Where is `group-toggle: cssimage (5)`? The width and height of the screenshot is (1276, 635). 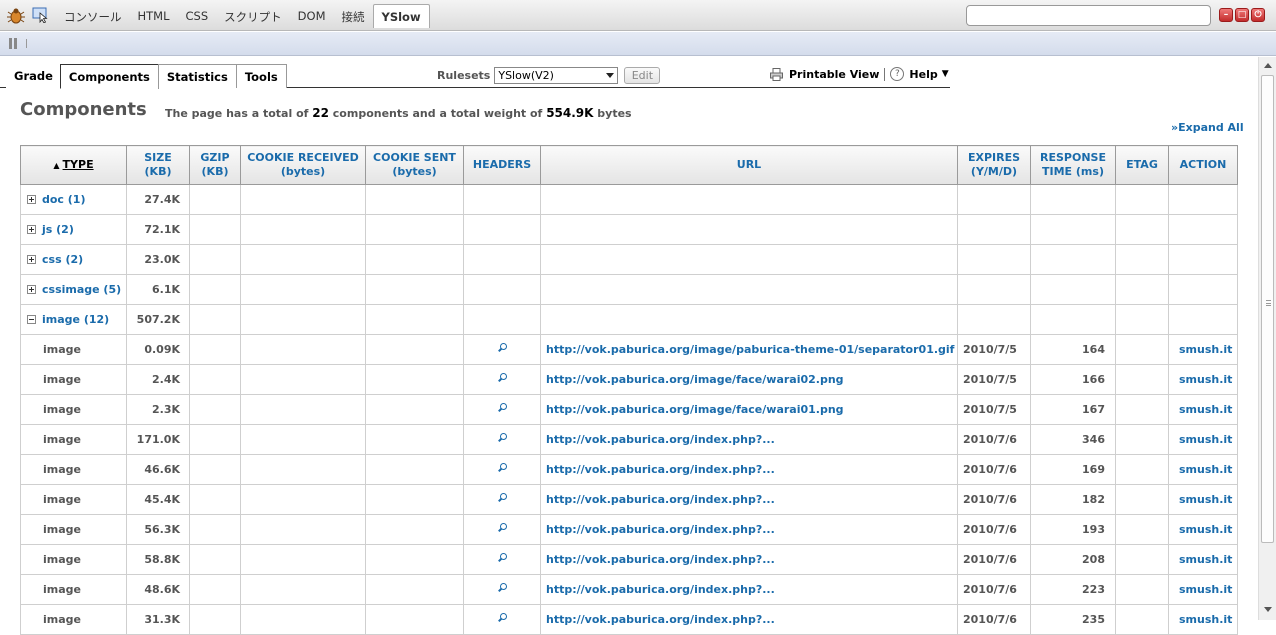
group-toggle: cssimage (5) is located at coordinates (73, 289).